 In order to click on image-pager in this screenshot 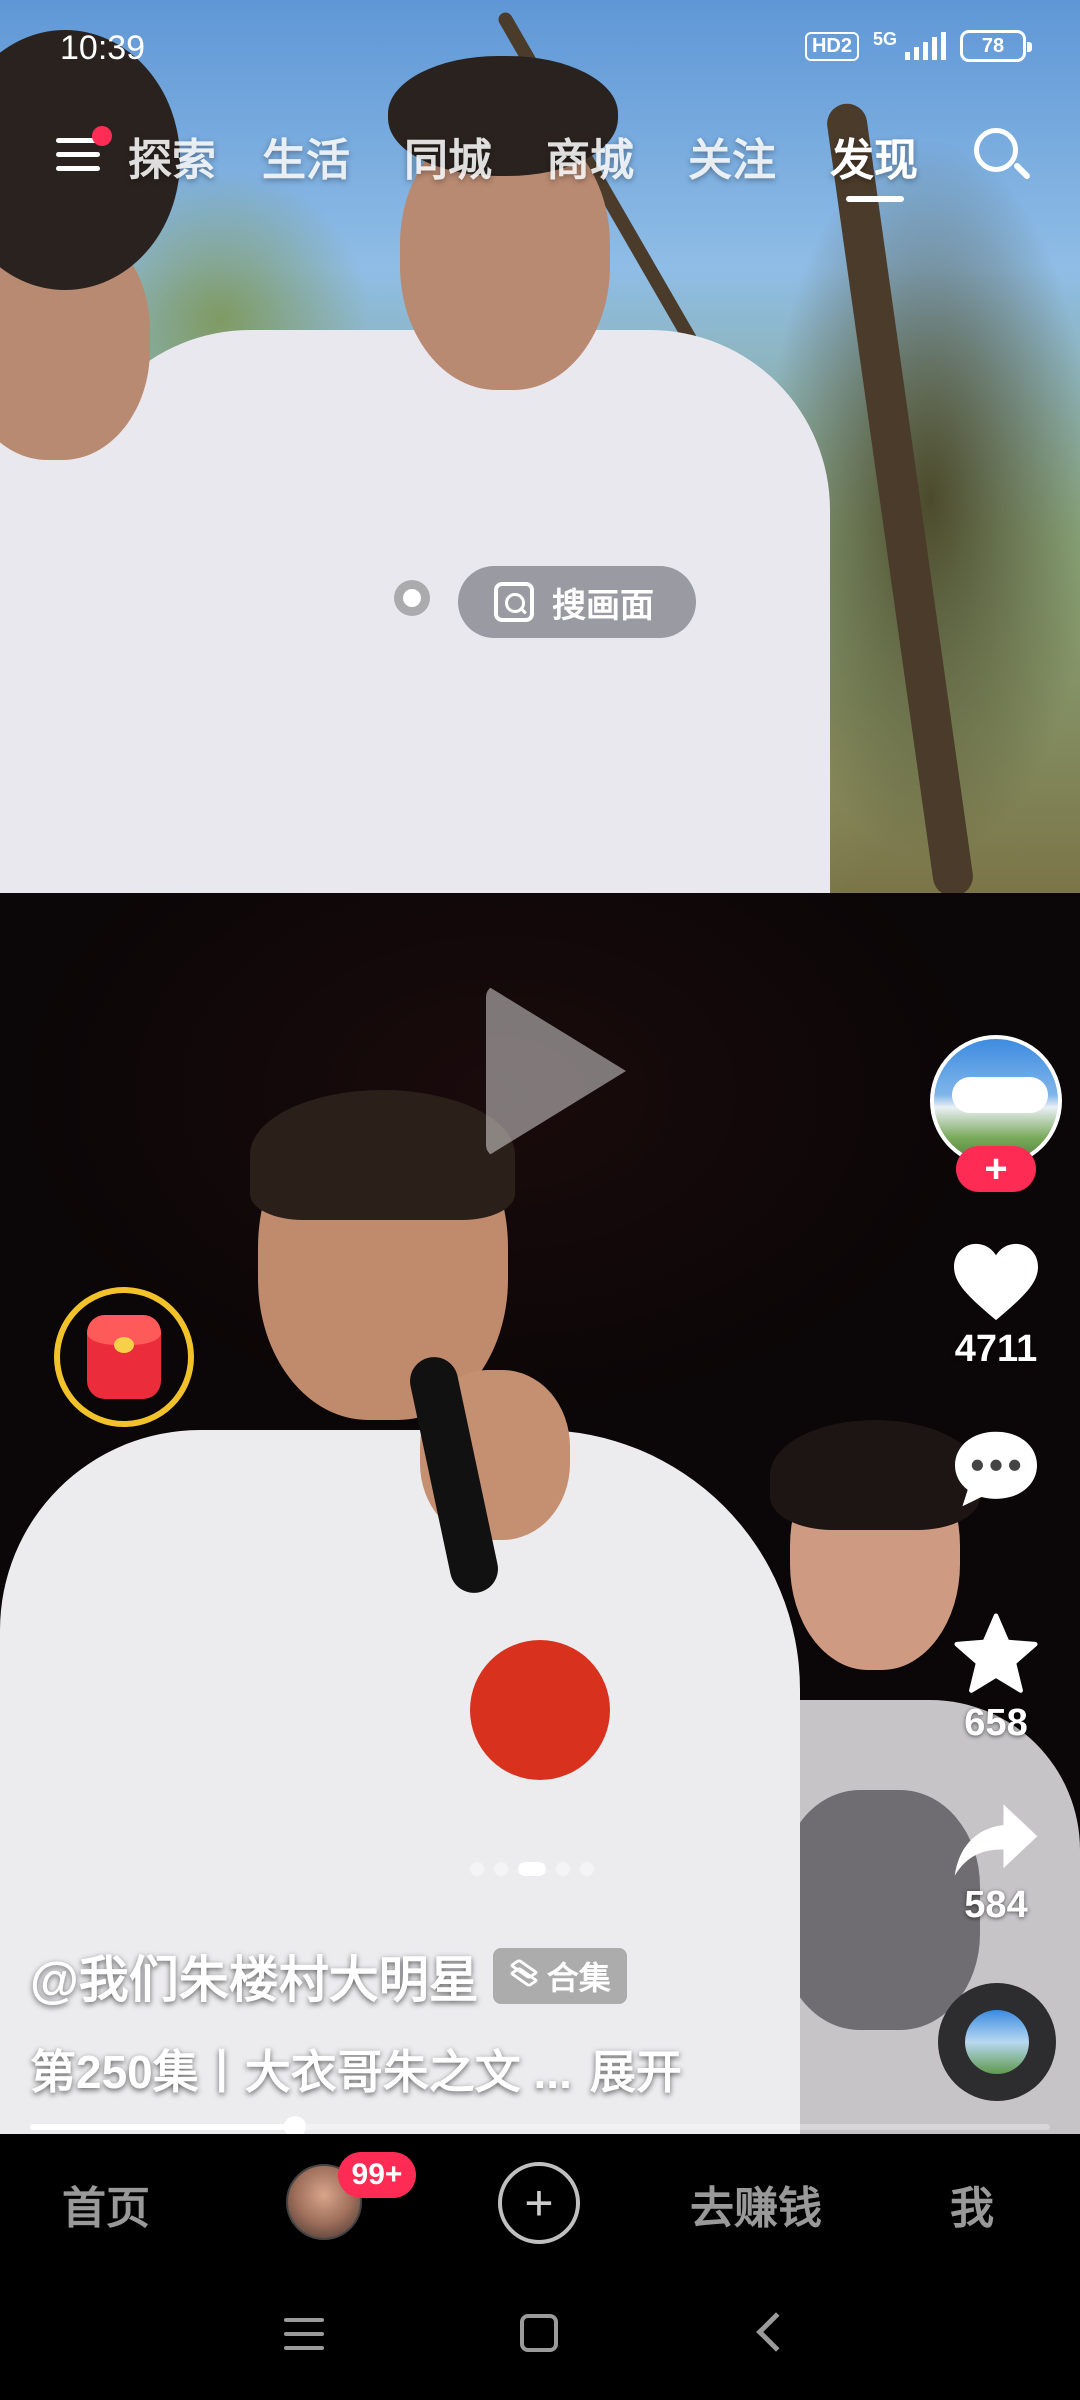, I will do `click(532, 1869)`.